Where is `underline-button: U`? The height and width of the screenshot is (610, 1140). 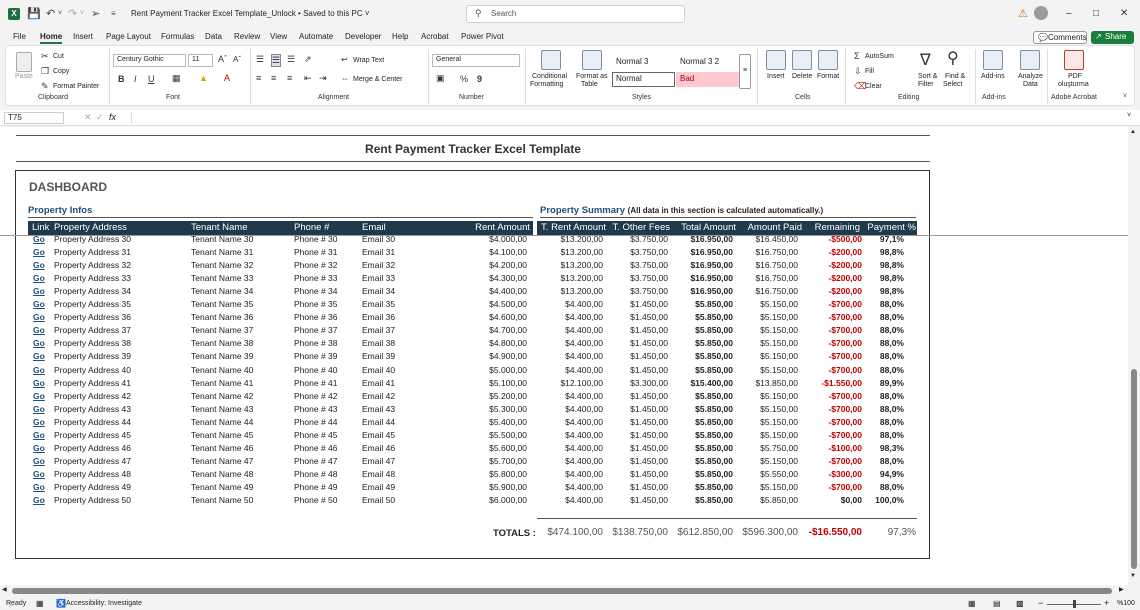
underline-button: U is located at coordinates (151, 79).